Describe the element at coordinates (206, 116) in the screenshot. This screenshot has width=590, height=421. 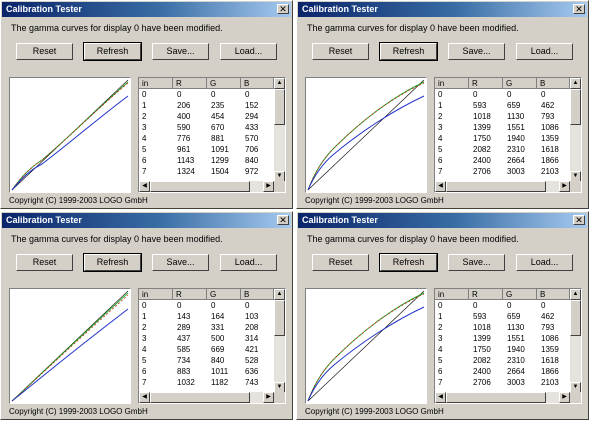
I see `table-row: 2 400 454 294` at that location.